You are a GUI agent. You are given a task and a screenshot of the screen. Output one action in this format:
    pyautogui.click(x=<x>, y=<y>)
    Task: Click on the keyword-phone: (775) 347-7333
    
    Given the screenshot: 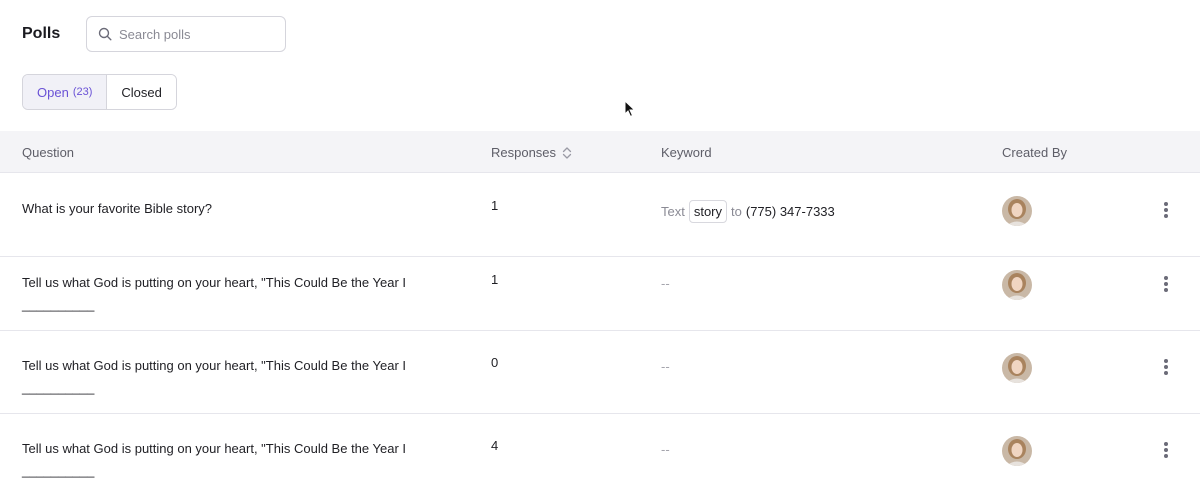 What is the action you would take?
    pyautogui.click(x=790, y=211)
    